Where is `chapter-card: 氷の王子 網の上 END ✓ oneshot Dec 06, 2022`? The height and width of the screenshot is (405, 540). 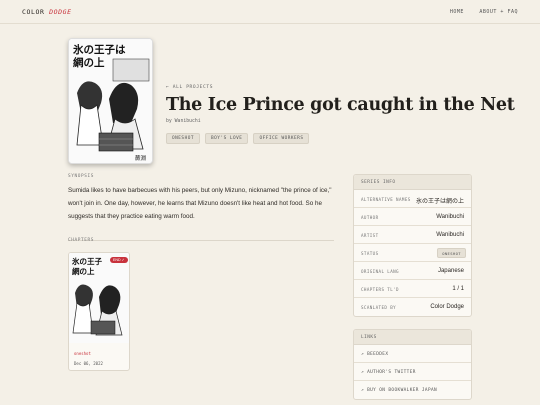 chapter-card: 氷の王子 網の上 END ✓ oneshot Dec 06, 2022 is located at coordinates (99, 311).